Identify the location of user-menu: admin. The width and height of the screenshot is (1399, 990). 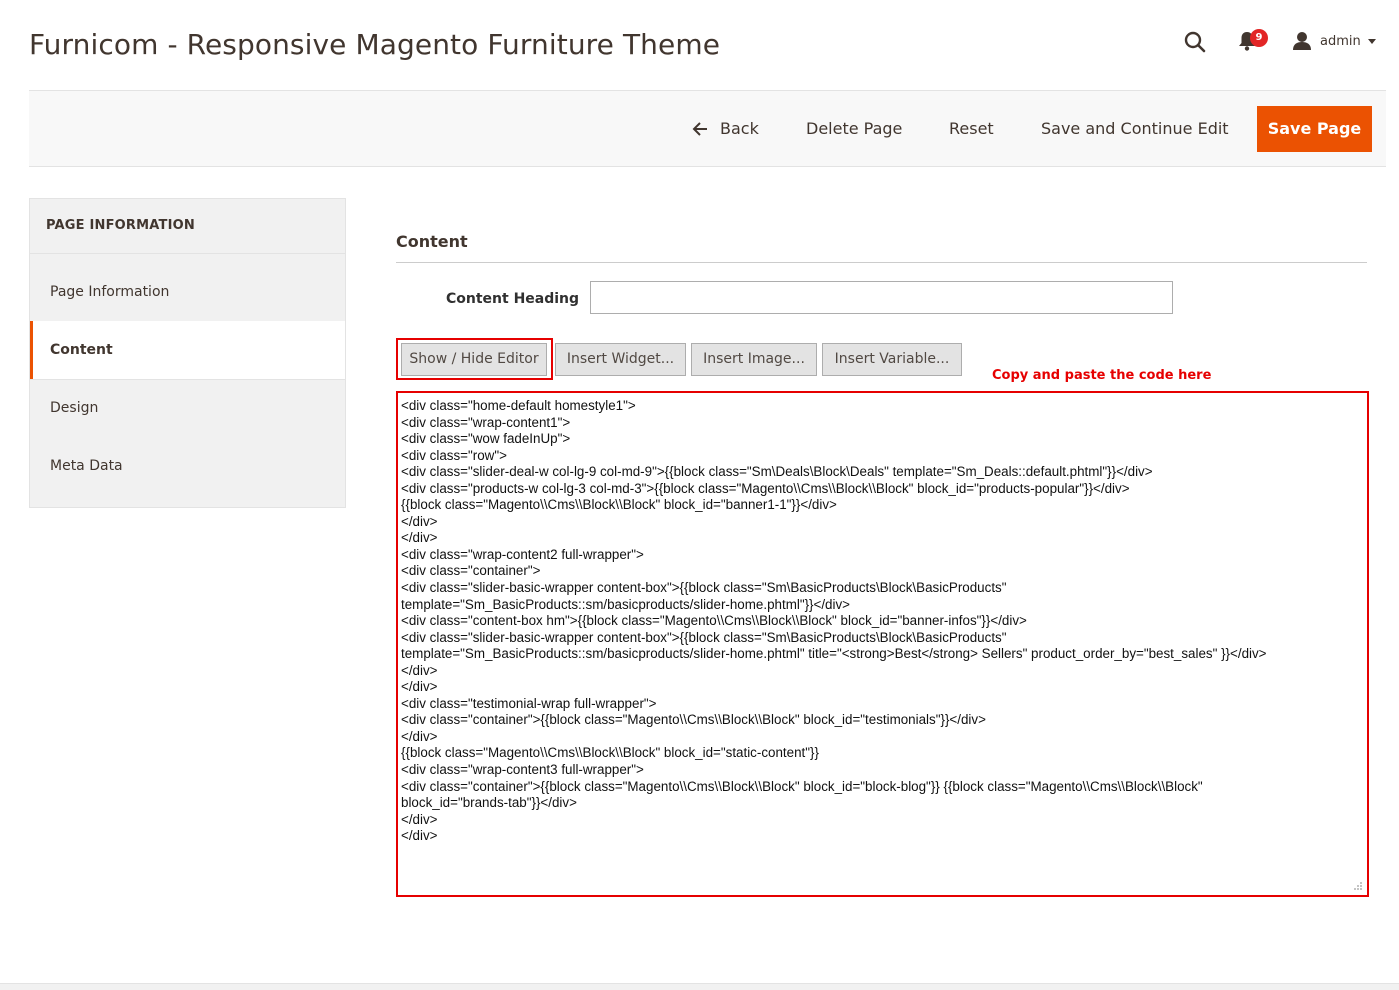
(1334, 41).